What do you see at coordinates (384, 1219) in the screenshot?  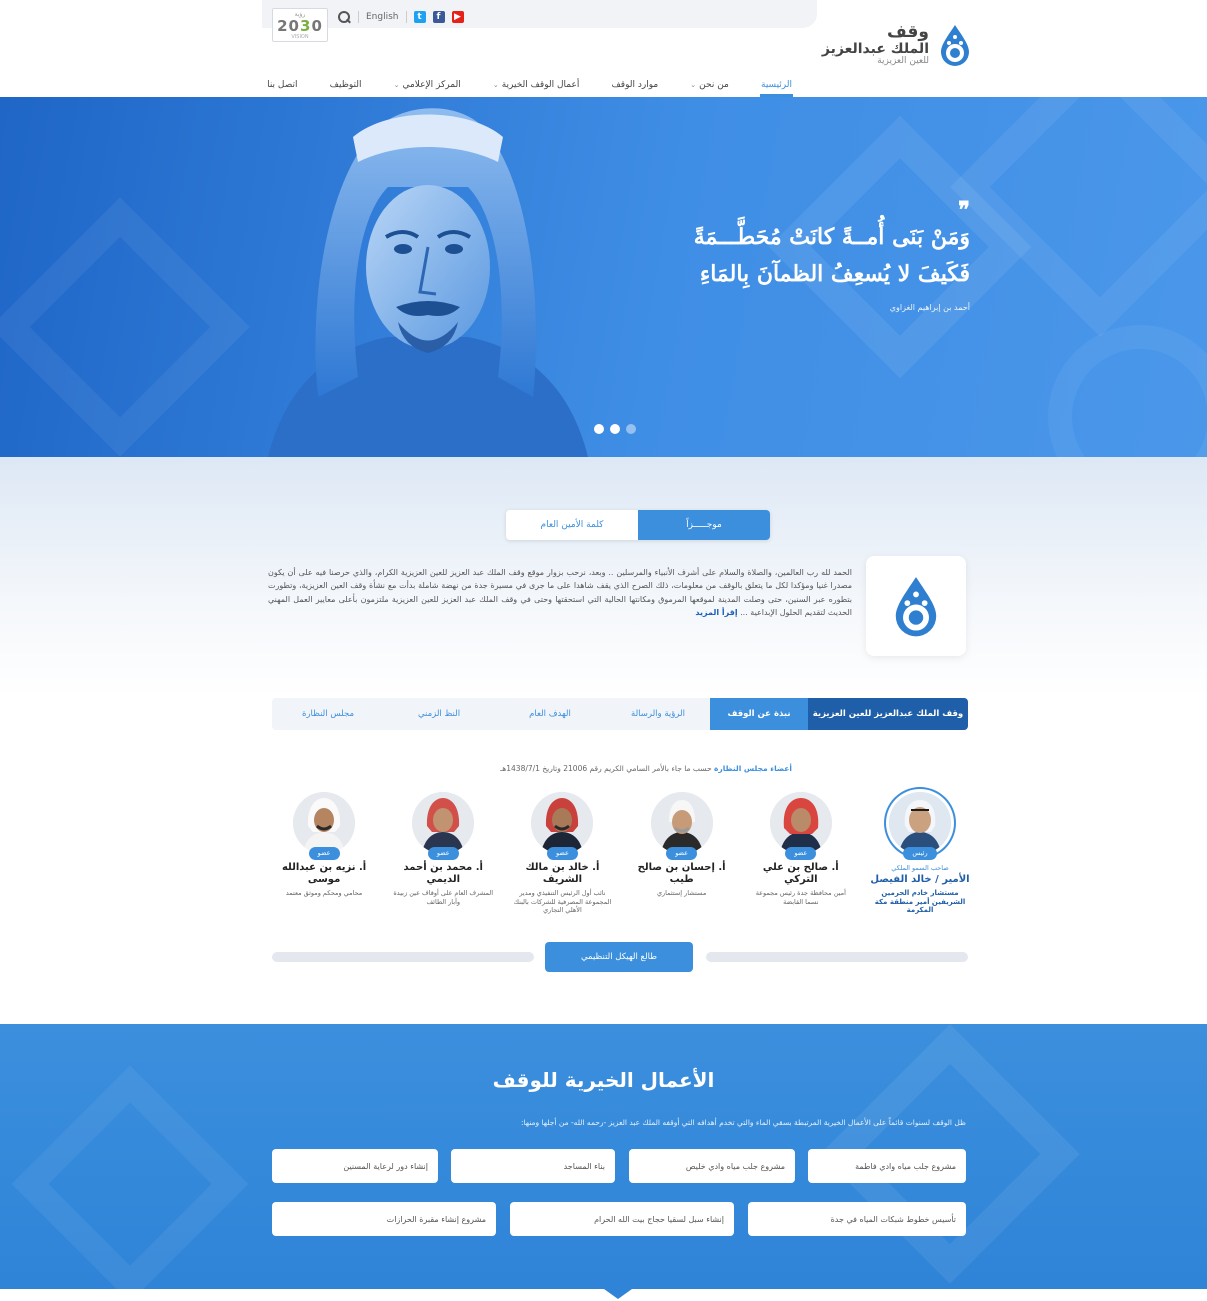 I see `project-button: مشروع إنشاء مقبرة الحرازات` at bounding box center [384, 1219].